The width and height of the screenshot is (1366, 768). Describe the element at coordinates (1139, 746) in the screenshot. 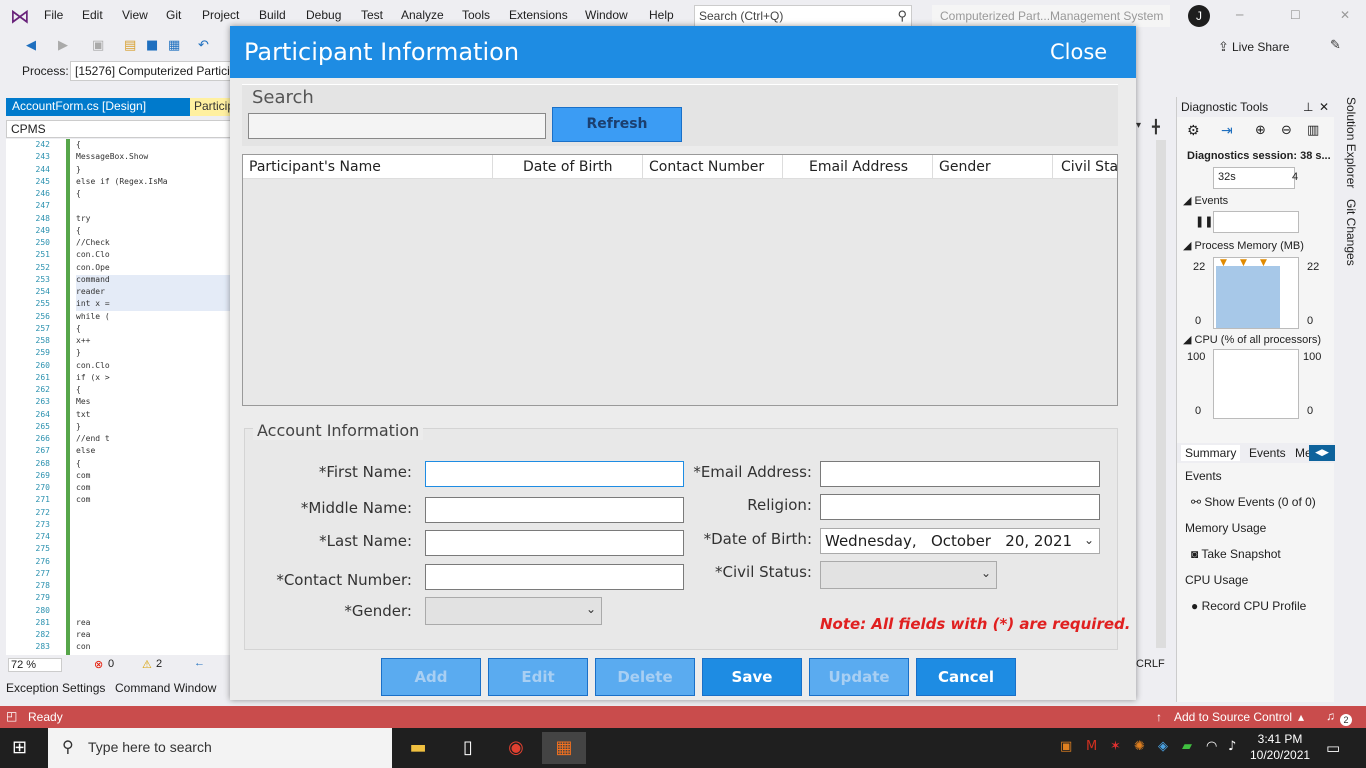

I see `tray-app-icon: ✺` at that location.